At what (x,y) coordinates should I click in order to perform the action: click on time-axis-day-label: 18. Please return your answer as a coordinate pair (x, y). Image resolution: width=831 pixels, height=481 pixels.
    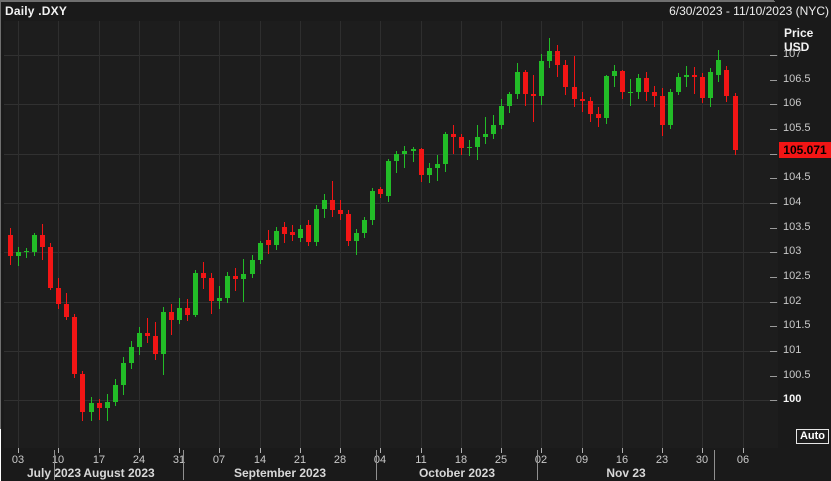
    Looking at the image, I should click on (461, 460).